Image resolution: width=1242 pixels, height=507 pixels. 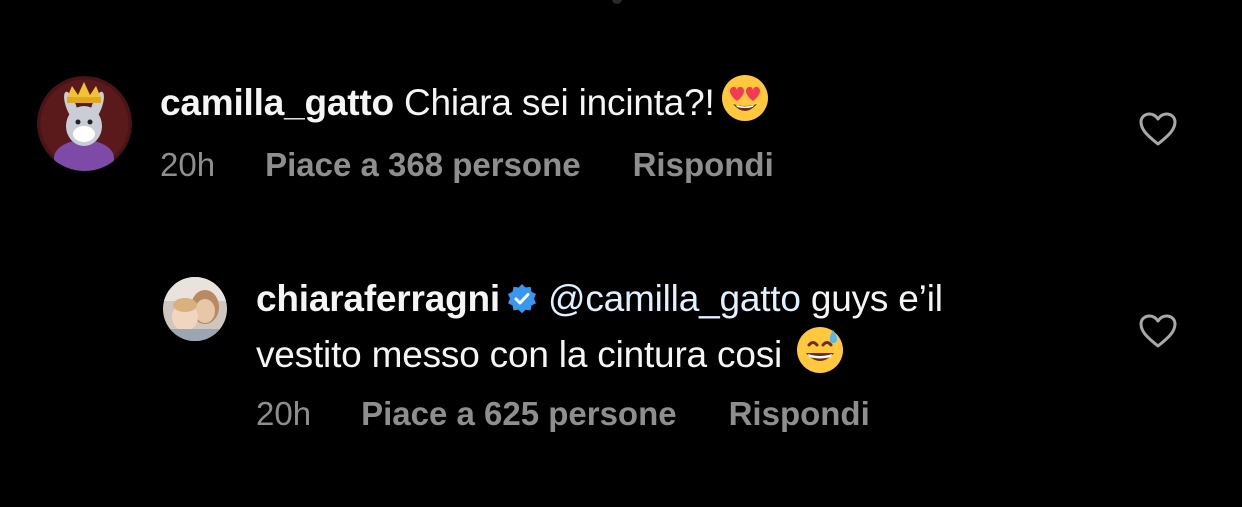 What do you see at coordinates (876, 298) in the screenshot?
I see `comment-text-line1: guys e’il` at bounding box center [876, 298].